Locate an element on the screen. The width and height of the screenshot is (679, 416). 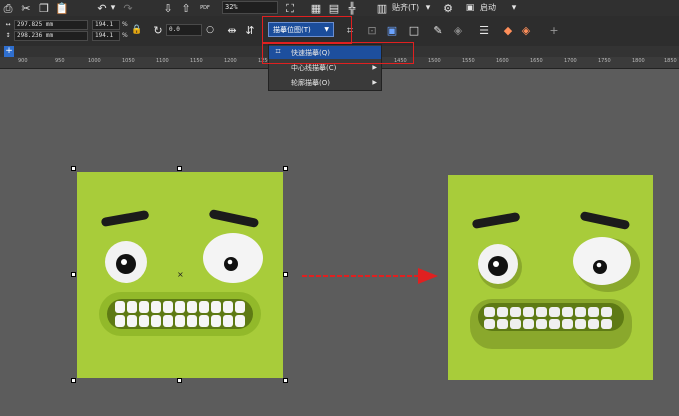
pdf-icon: PDF is located at coordinates (205, 8).